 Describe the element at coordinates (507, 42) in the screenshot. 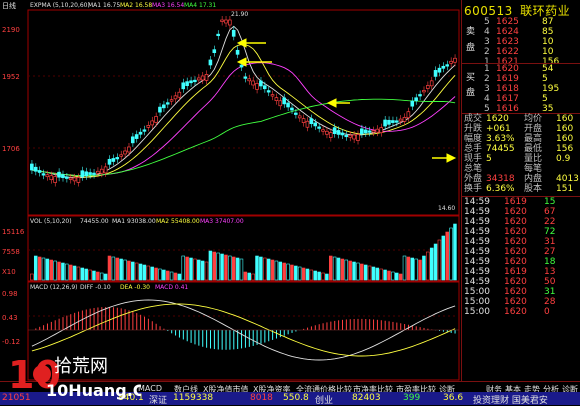

I see `ask-row-price: 1623` at that location.